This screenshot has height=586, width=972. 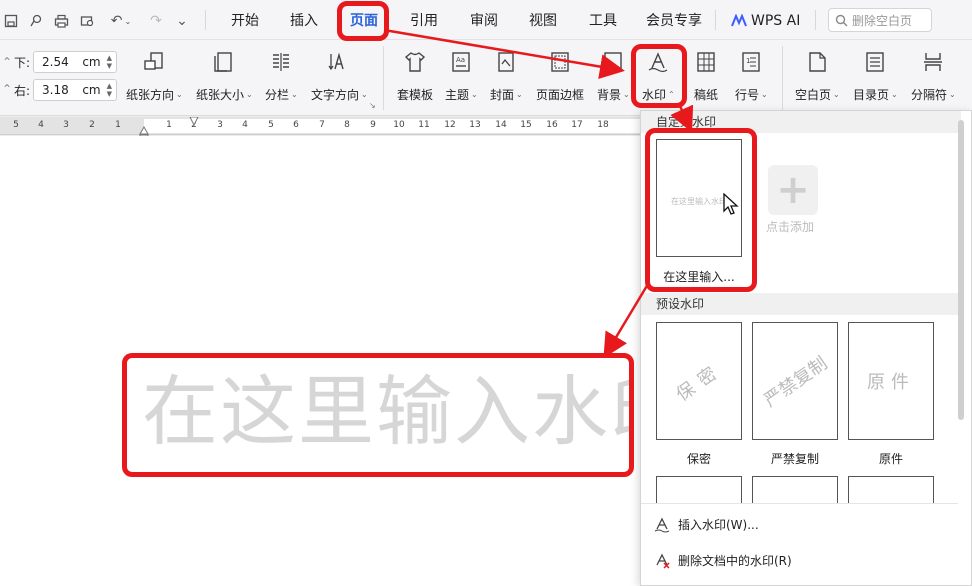 I want to click on arrow-to-document, so click(x=626, y=321).